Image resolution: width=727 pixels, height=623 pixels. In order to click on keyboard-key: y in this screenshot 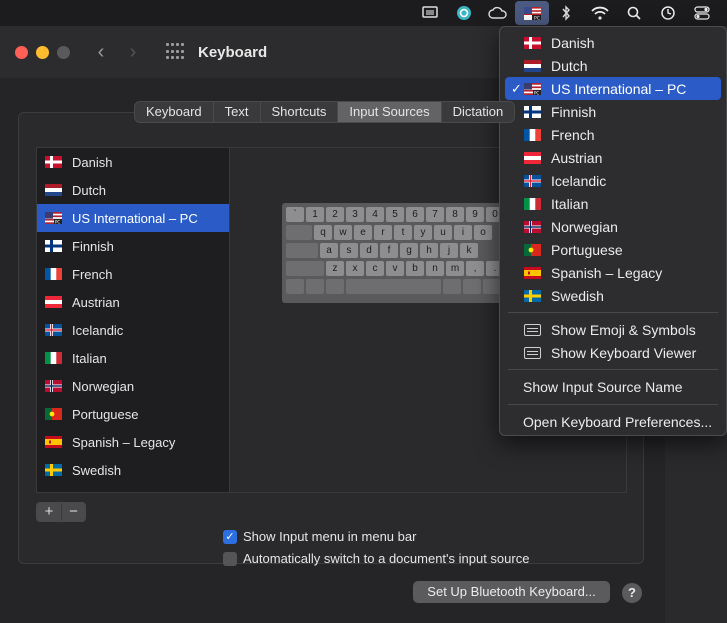, I will do `click(423, 232)`.